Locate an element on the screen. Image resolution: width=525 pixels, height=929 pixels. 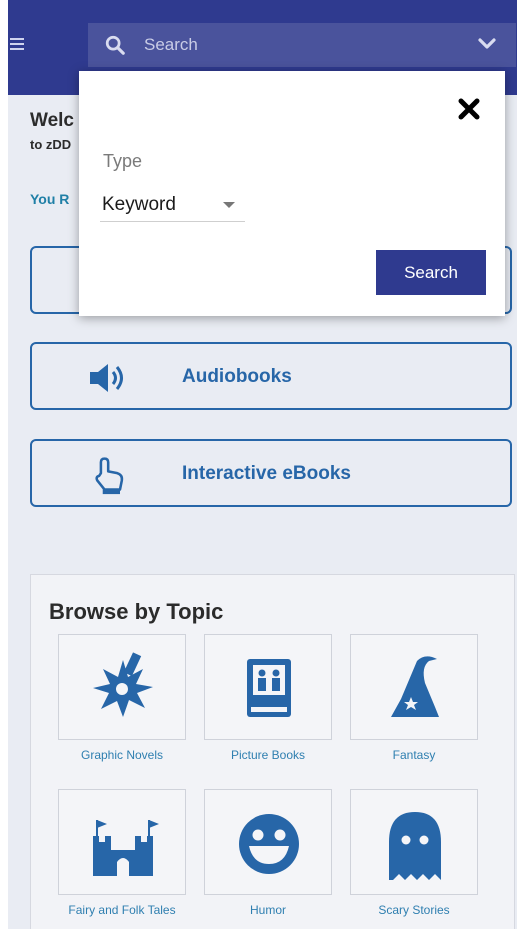
topic-fairy-folk-tales is located at coordinates (122, 842).